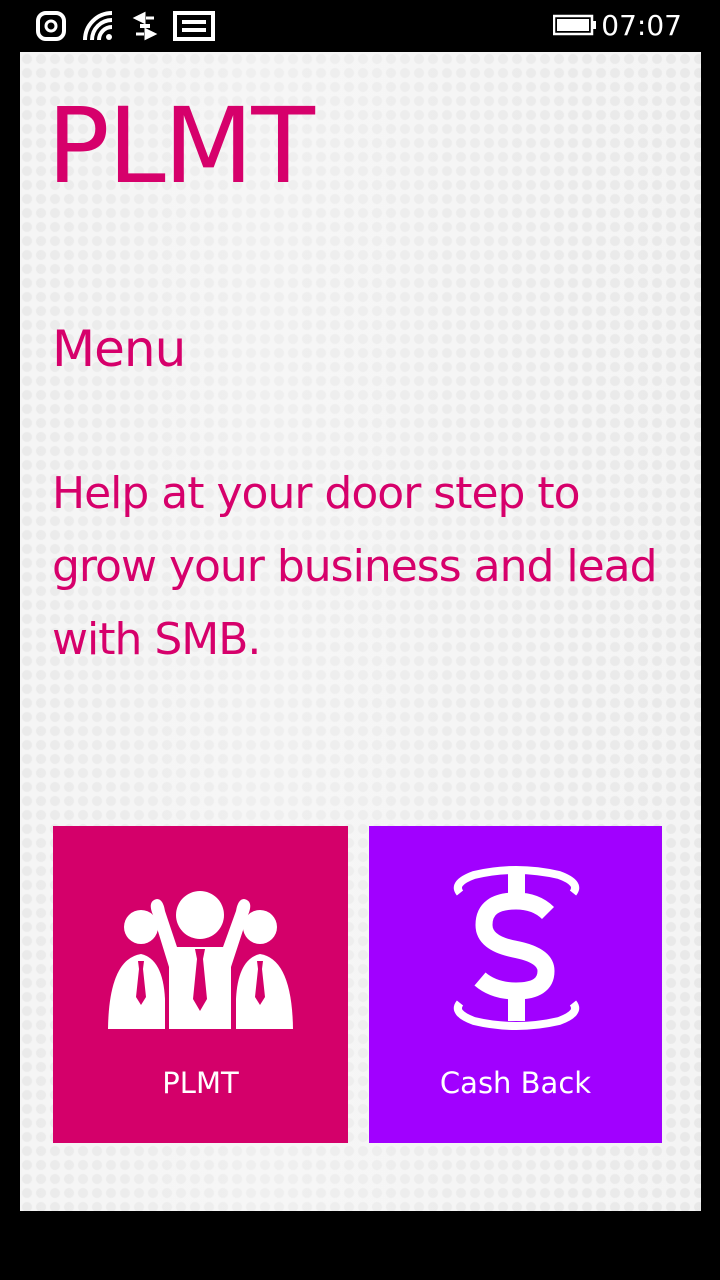 This screenshot has width=720, height=1280. Describe the element at coordinates (641, 25) in the screenshot. I see `clock: 07:07` at that location.